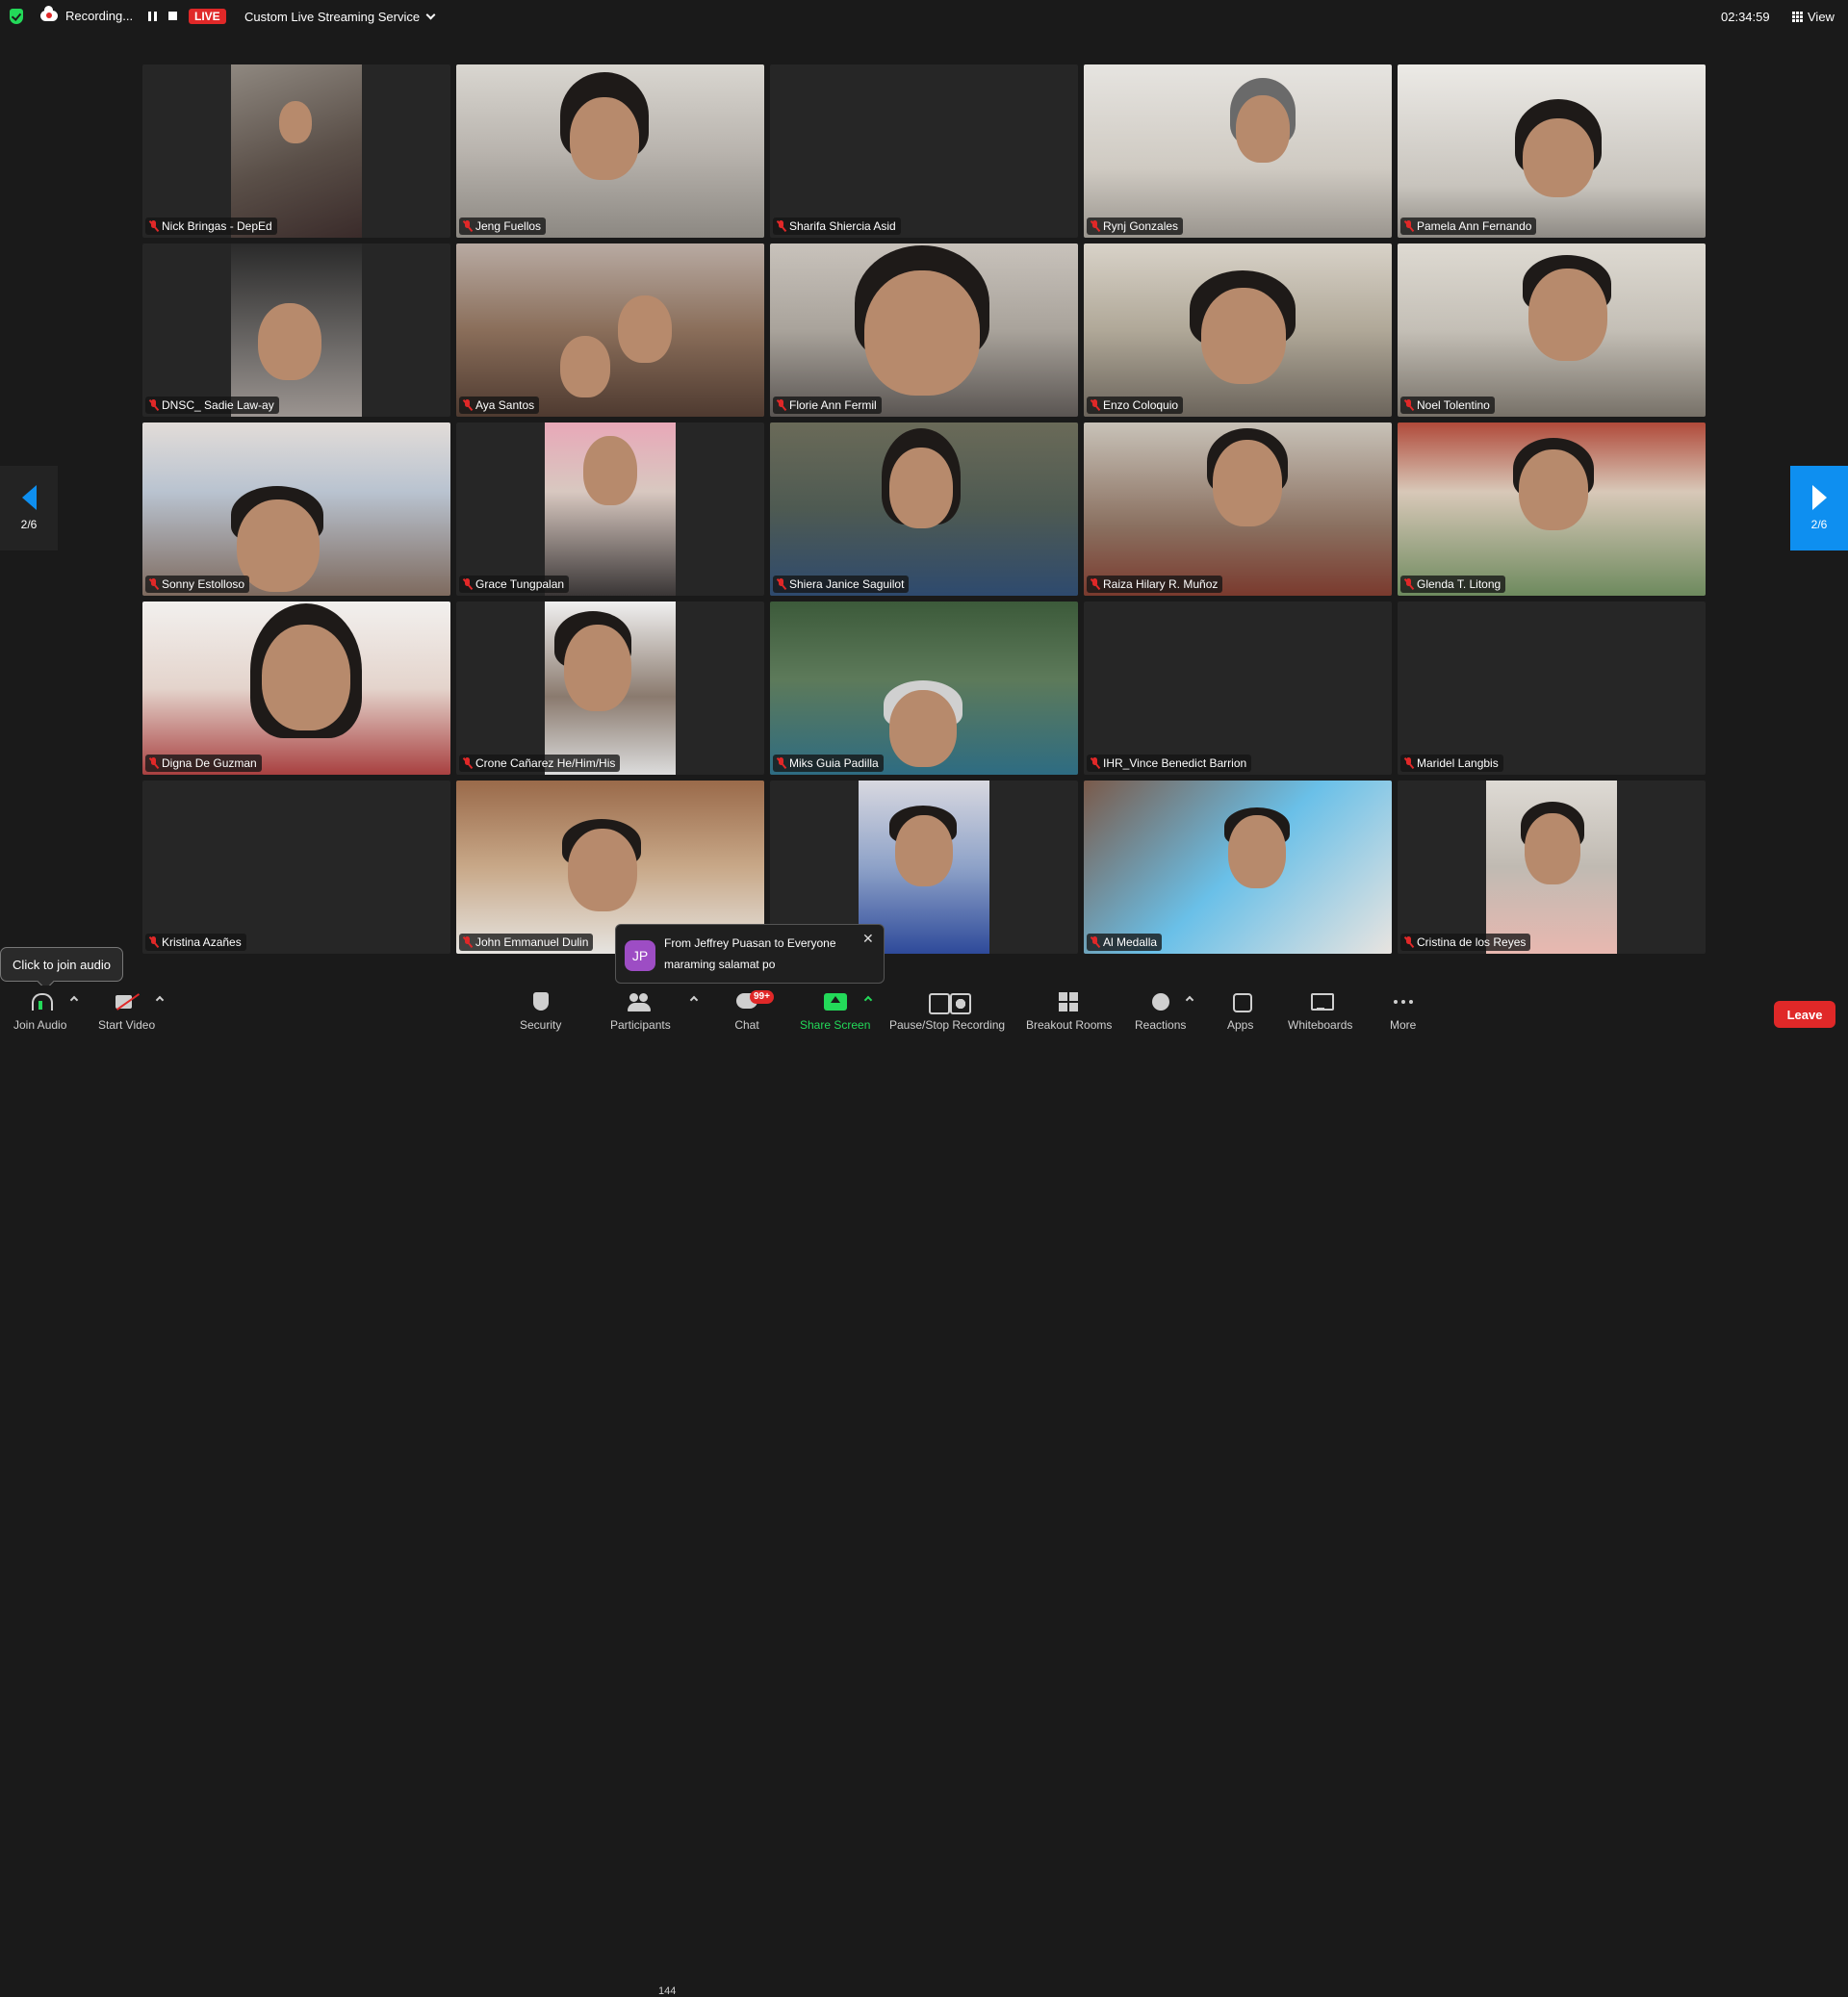  I want to click on participant-tile: Miks Guia Padilla, so click(924, 689).